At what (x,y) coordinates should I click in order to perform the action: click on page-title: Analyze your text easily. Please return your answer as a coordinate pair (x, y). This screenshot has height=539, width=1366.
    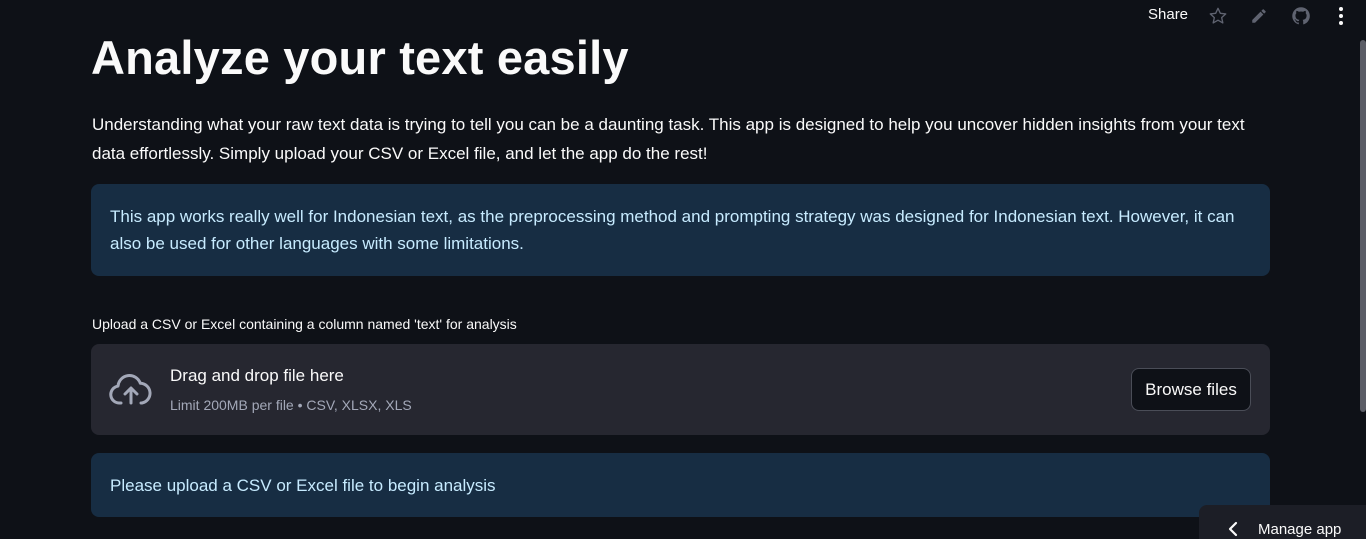
    Looking at the image, I should click on (360, 57).